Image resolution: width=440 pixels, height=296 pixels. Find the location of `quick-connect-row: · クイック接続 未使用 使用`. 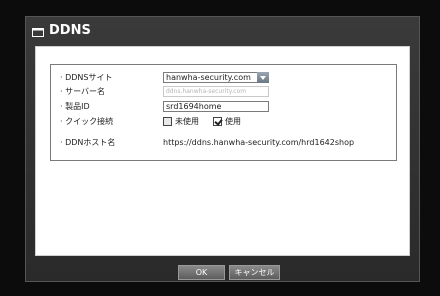

quick-connect-row: · クイック接続 未使用 使用 is located at coordinates (157, 121).